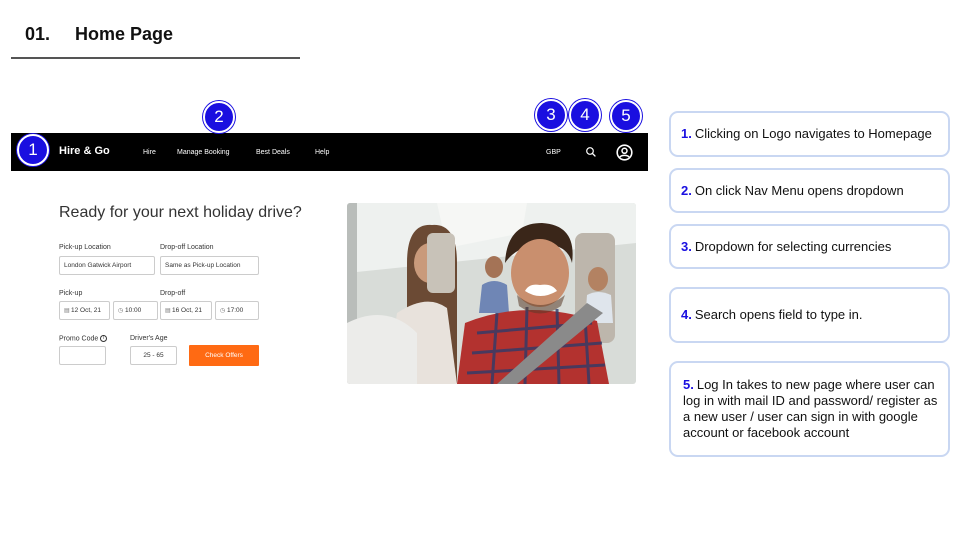 Image resolution: width=960 pixels, height=540 pixels. I want to click on note-text: Dropdown for selecting currencies, so click(793, 246).